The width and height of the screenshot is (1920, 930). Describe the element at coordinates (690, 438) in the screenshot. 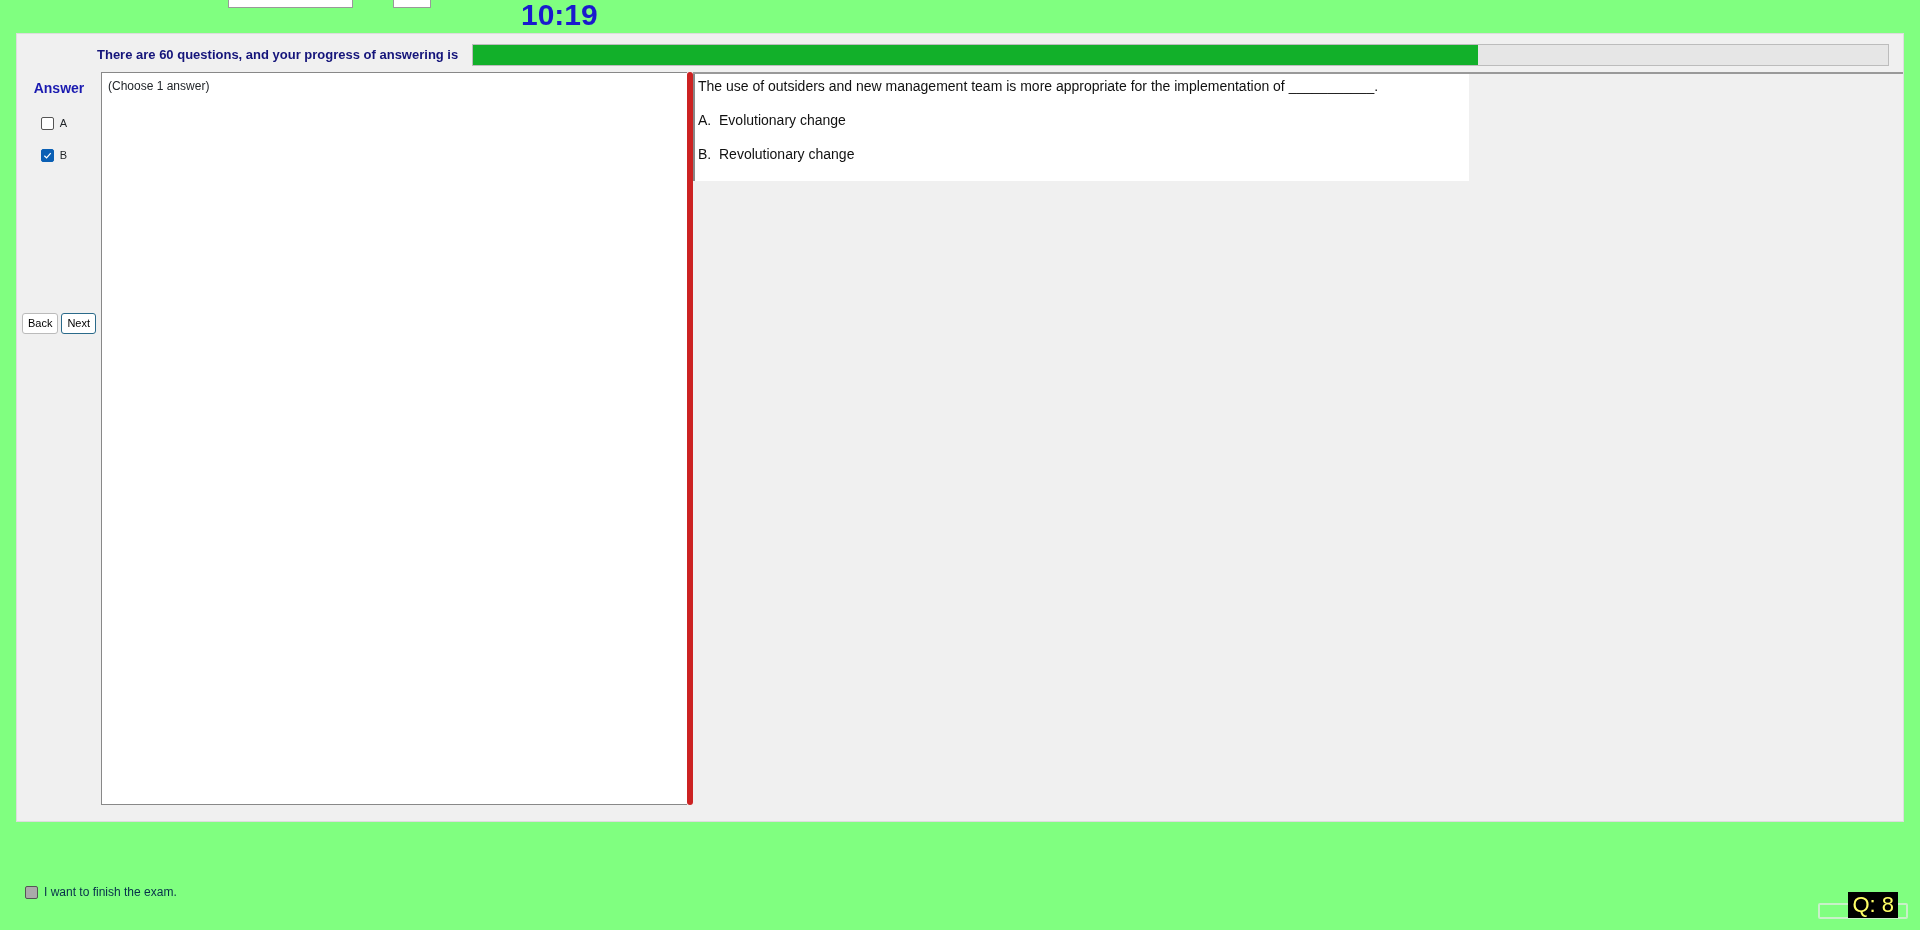

I see `splitter-handle` at that location.